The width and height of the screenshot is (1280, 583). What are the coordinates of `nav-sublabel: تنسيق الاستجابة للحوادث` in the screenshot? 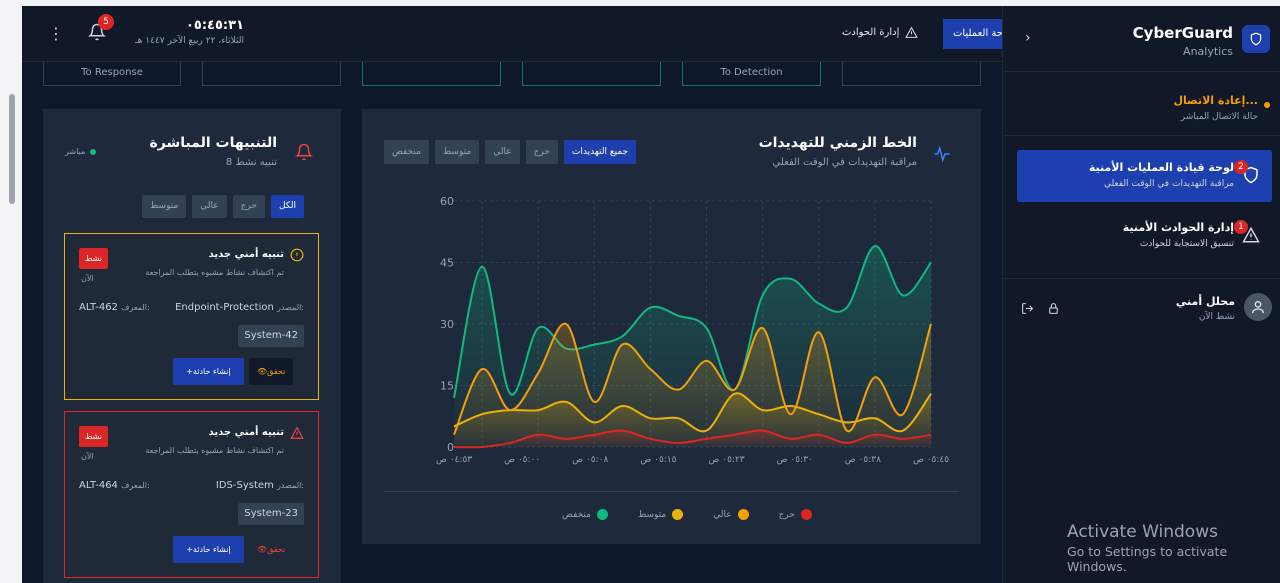 It's located at (1186, 244).